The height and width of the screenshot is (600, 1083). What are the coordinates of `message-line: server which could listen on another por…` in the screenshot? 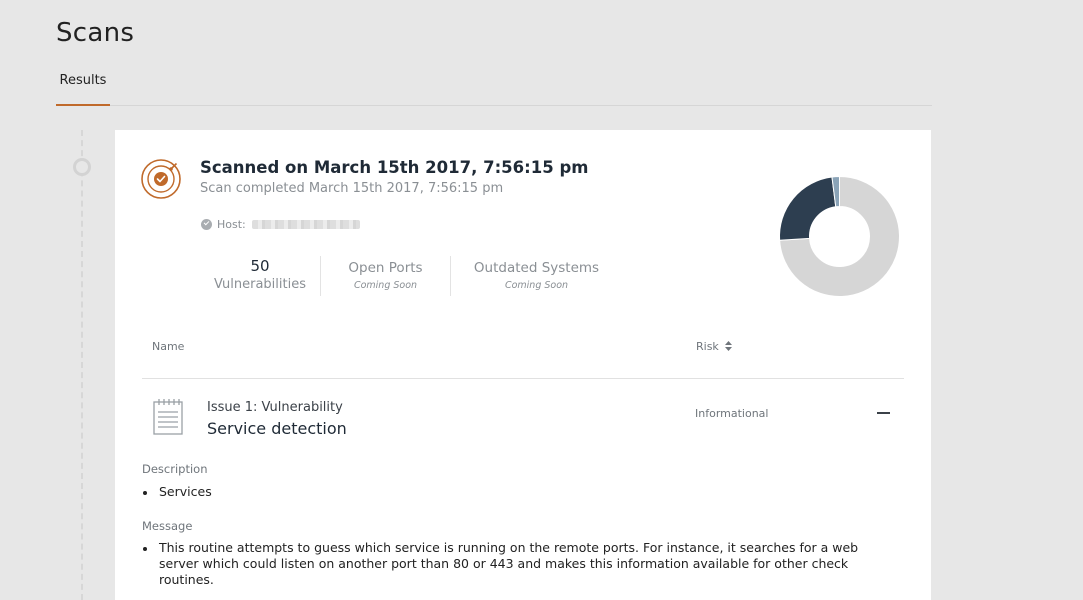 It's located at (504, 563).